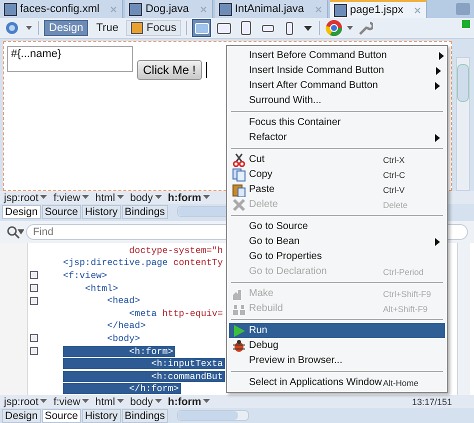 The height and width of the screenshot is (423, 474). What do you see at coordinates (124, 338) in the screenshot?
I see `code-line: <body>` at bounding box center [124, 338].